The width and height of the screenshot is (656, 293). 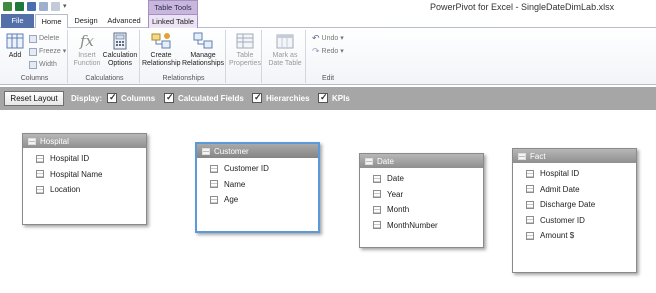 I want to click on context-tab-group: Table Tools, so click(x=173, y=7).